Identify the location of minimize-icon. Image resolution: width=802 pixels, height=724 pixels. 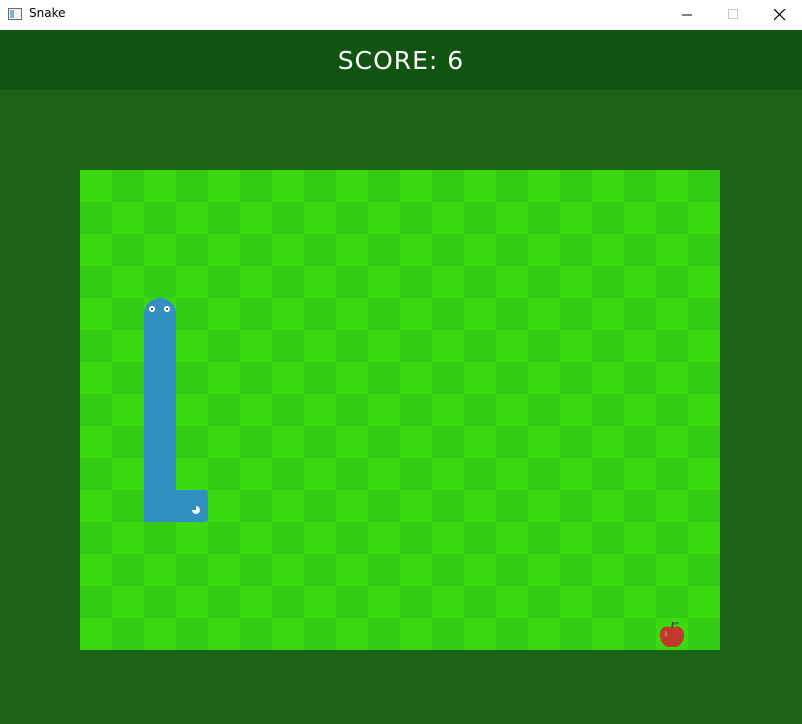
(687, 15).